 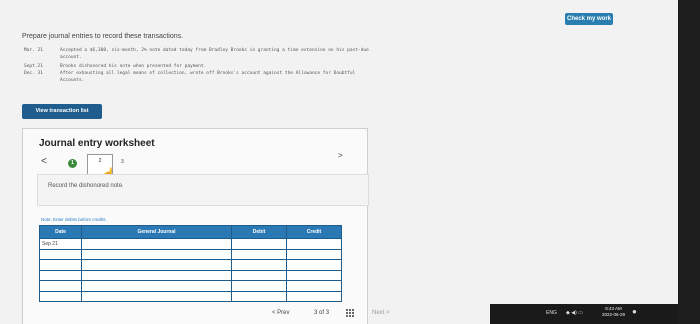 I want to click on page-indicator: 3 of 3, so click(x=321, y=313).